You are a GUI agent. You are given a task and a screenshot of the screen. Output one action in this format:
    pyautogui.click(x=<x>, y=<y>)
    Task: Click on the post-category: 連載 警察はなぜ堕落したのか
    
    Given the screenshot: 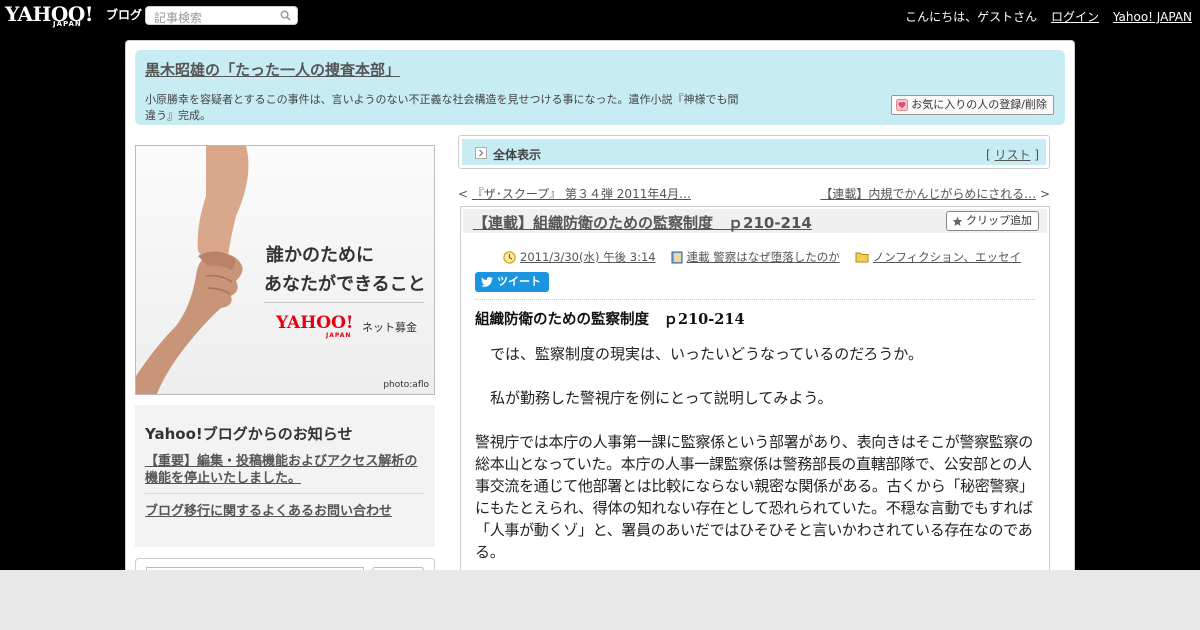 What is the action you would take?
    pyautogui.click(x=755, y=257)
    